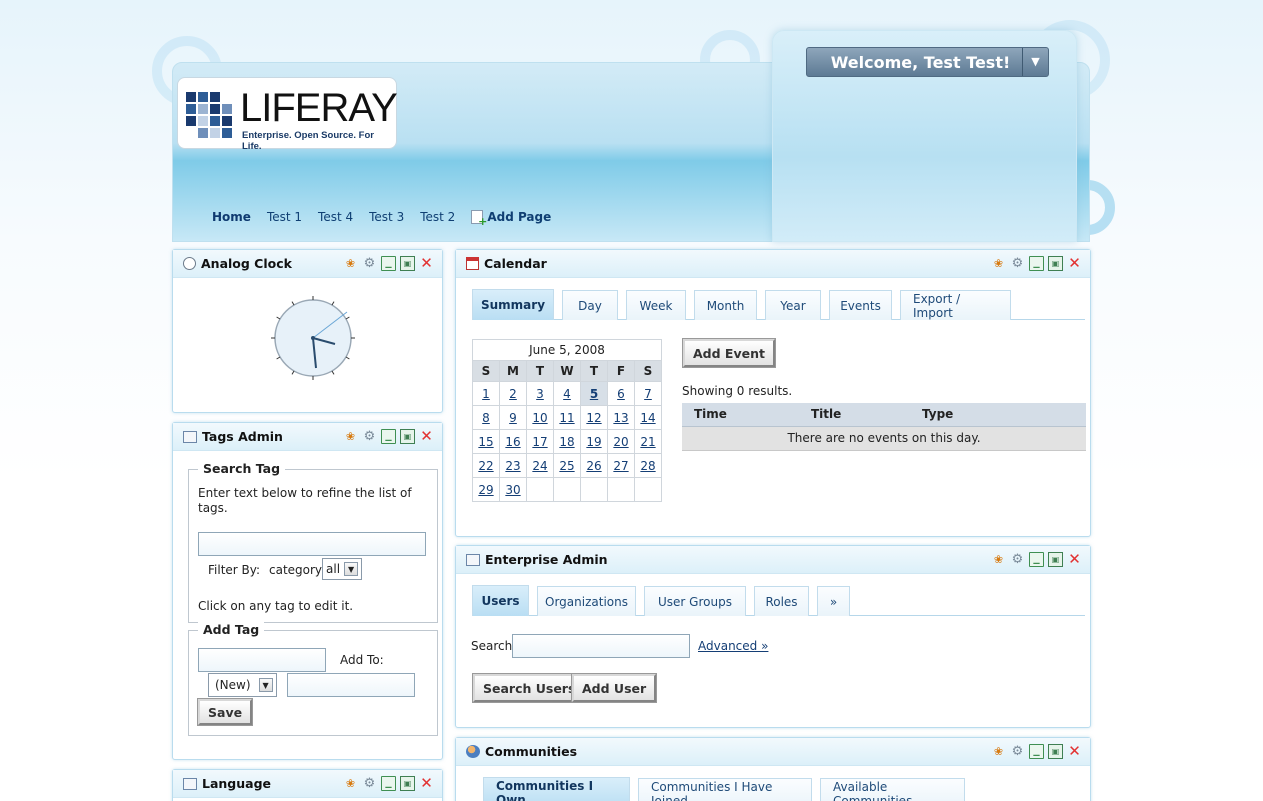 The height and width of the screenshot is (801, 1263). What do you see at coordinates (513, 418) in the screenshot?
I see `calendar-day-link: 9` at bounding box center [513, 418].